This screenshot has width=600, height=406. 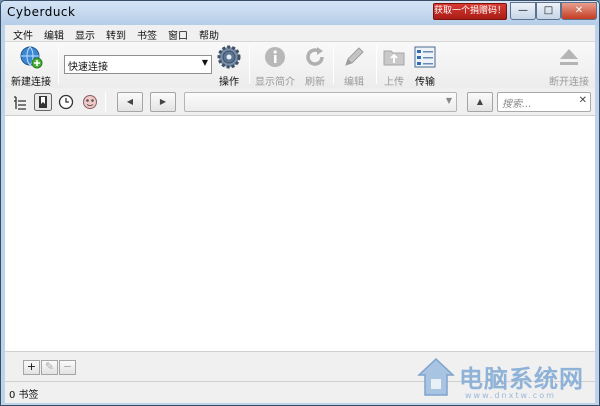 I want to click on maximize-button: □, so click(x=548, y=11).